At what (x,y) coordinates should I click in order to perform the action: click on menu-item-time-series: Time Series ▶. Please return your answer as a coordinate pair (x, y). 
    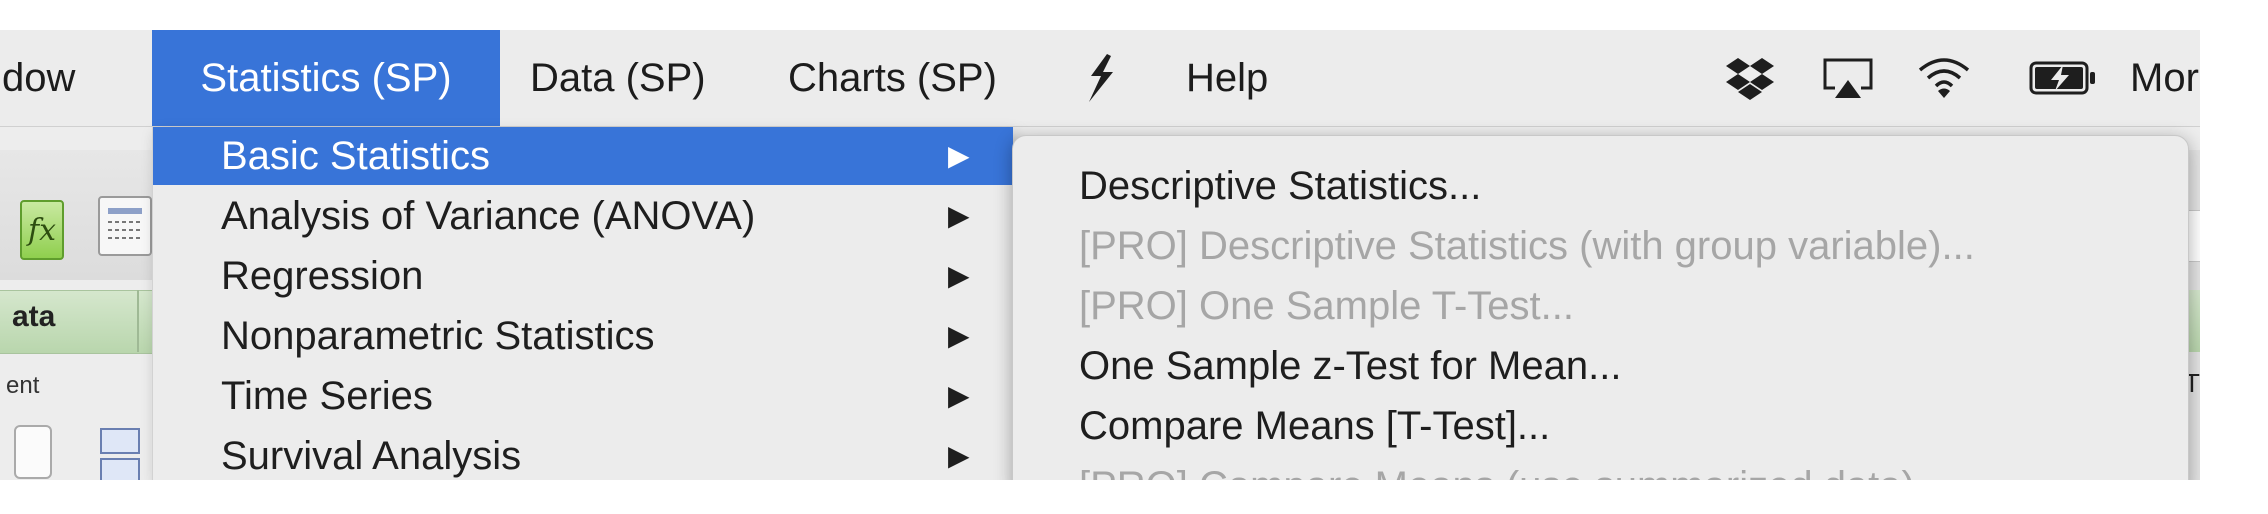
    Looking at the image, I should click on (583, 396).